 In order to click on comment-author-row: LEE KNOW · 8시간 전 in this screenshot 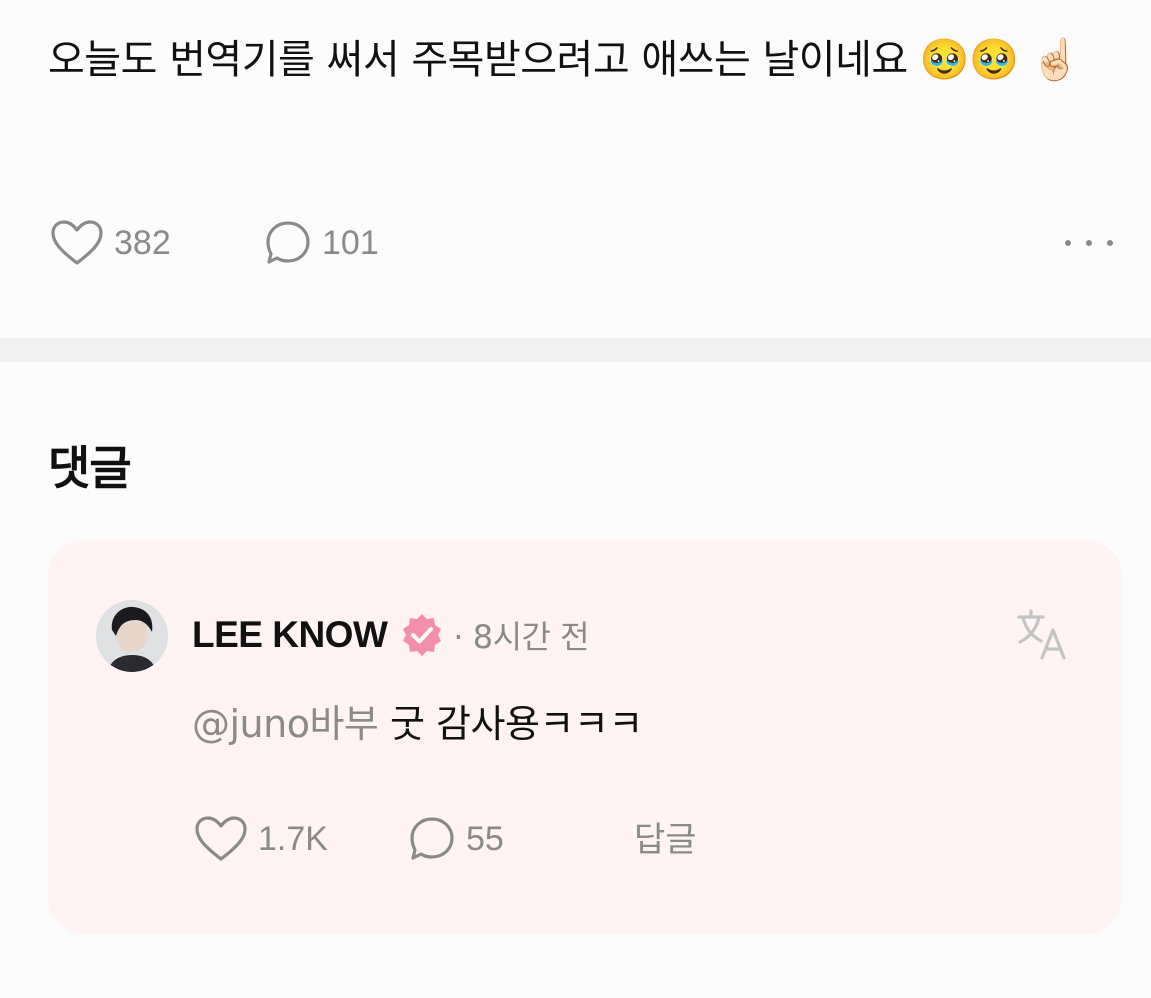, I will do `click(391, 635)`.